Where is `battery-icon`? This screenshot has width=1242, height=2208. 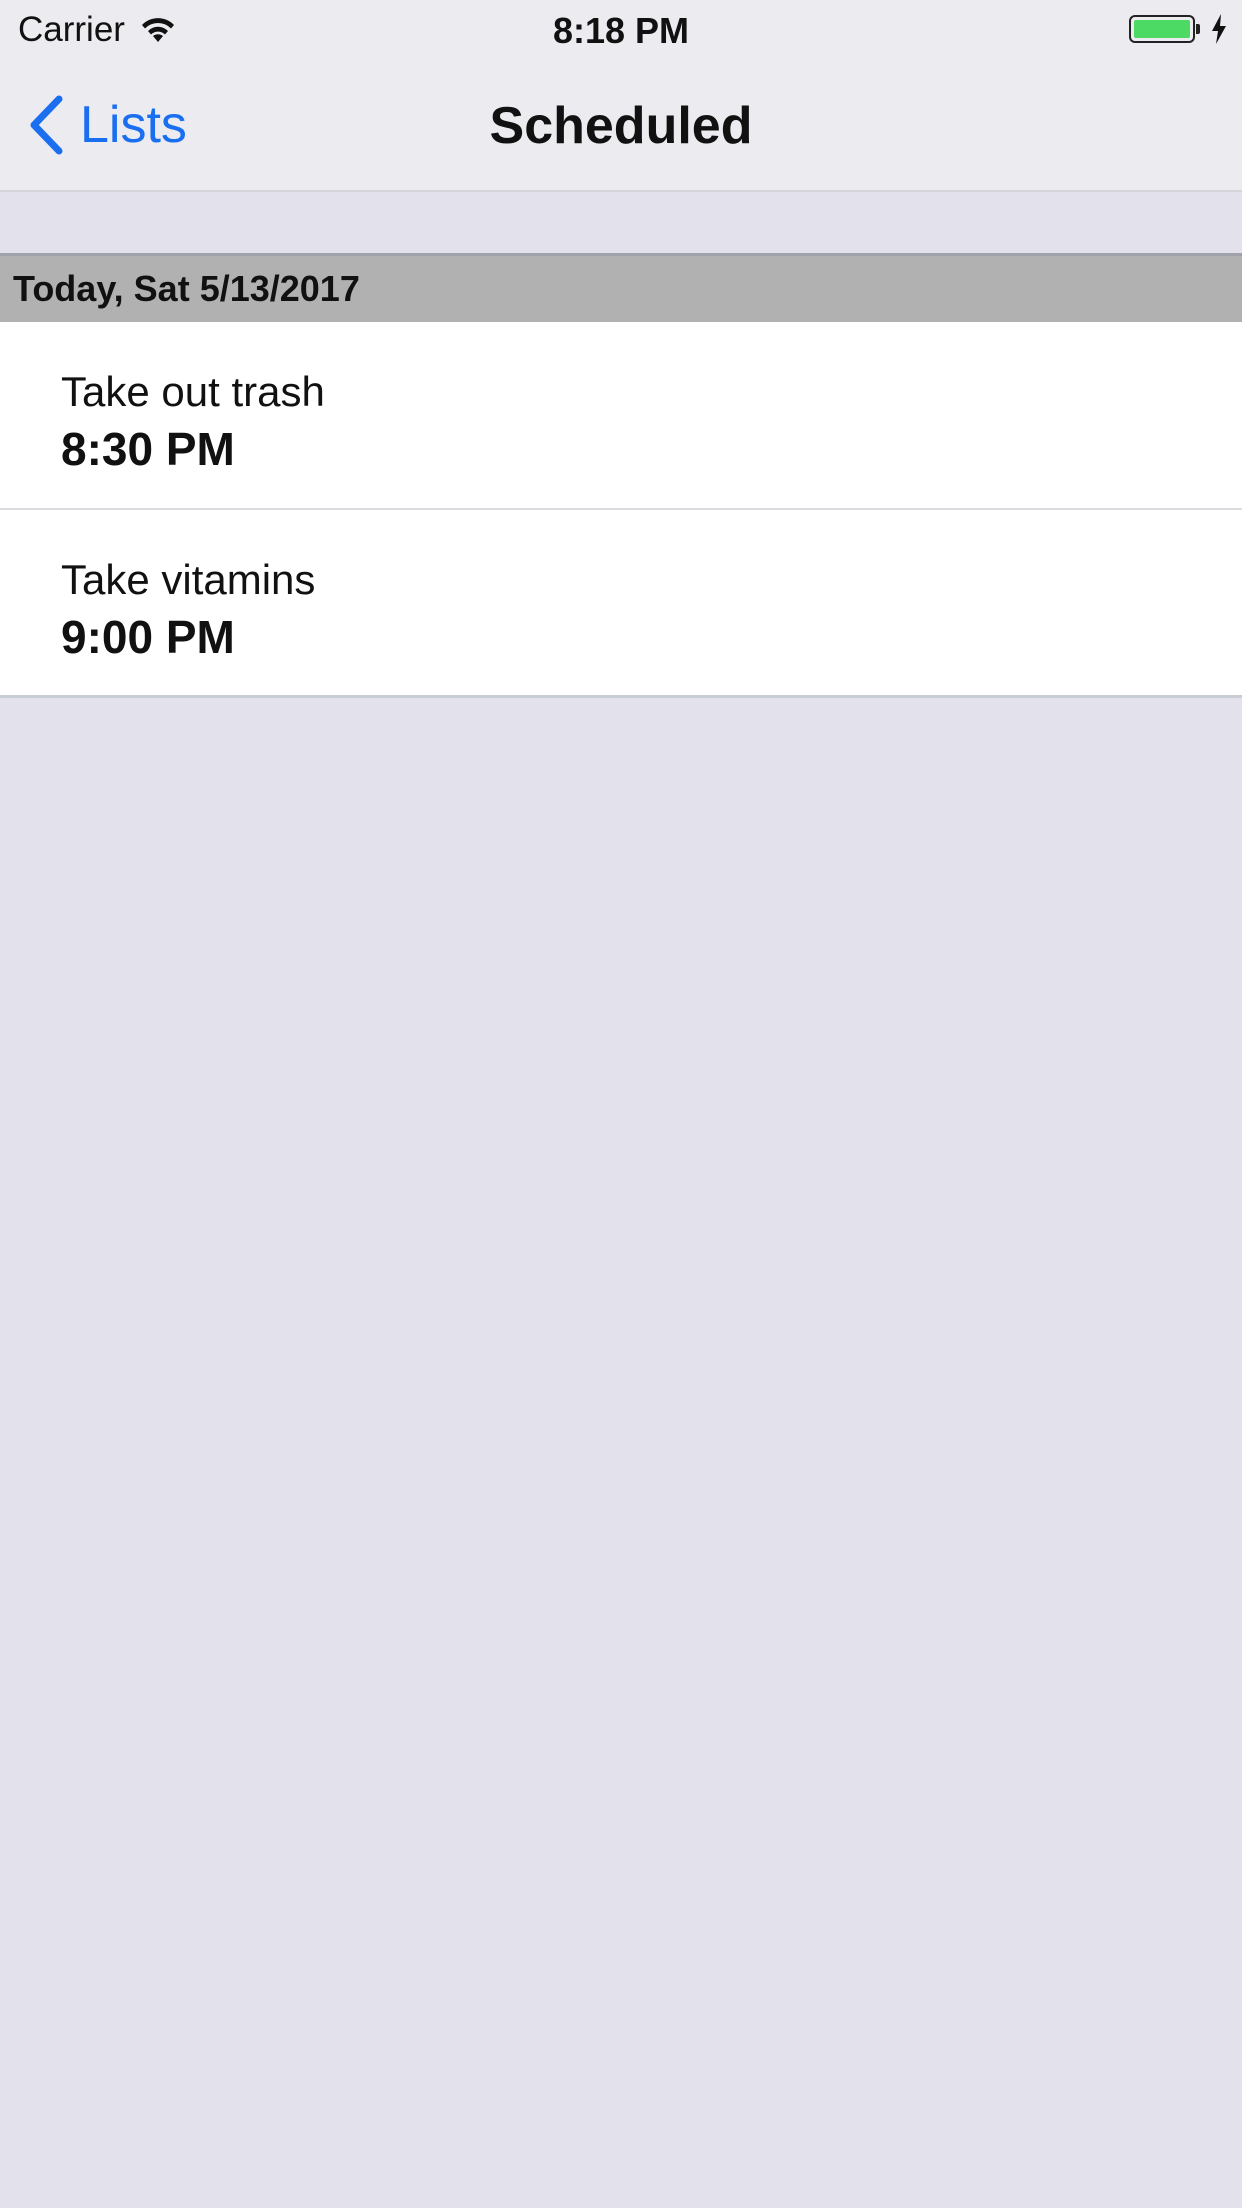
battery-icon is located at coordinates (1162, 29).